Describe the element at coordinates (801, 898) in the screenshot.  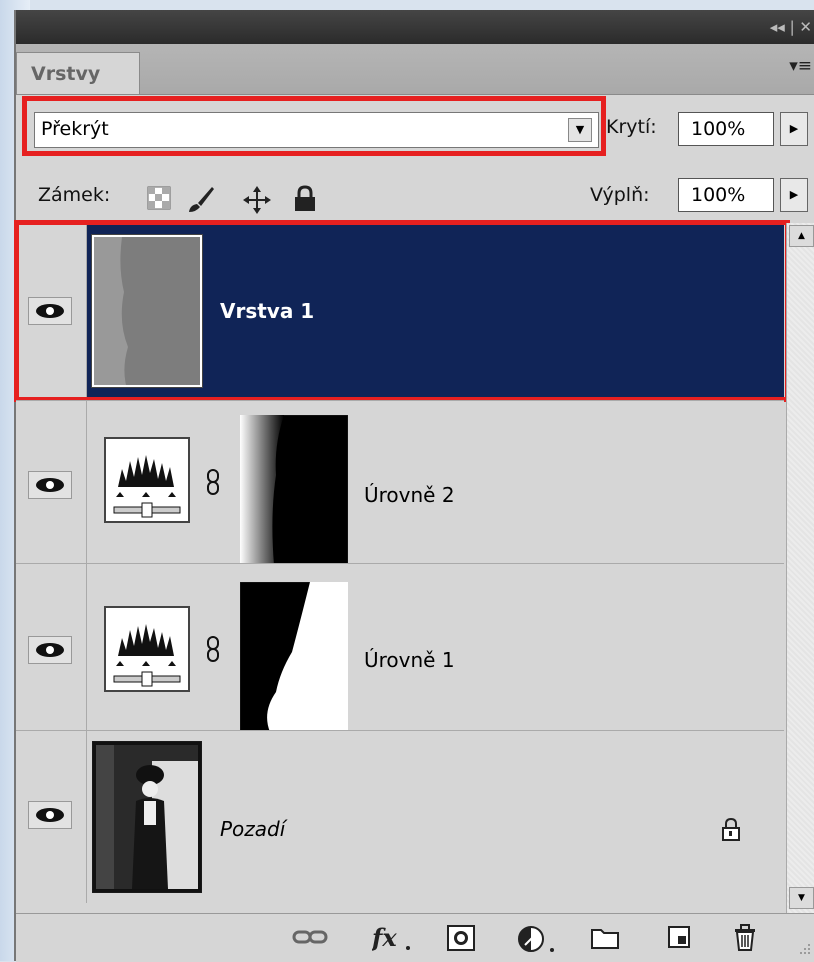
I see `scroll-down-icon: ▼` at that location.